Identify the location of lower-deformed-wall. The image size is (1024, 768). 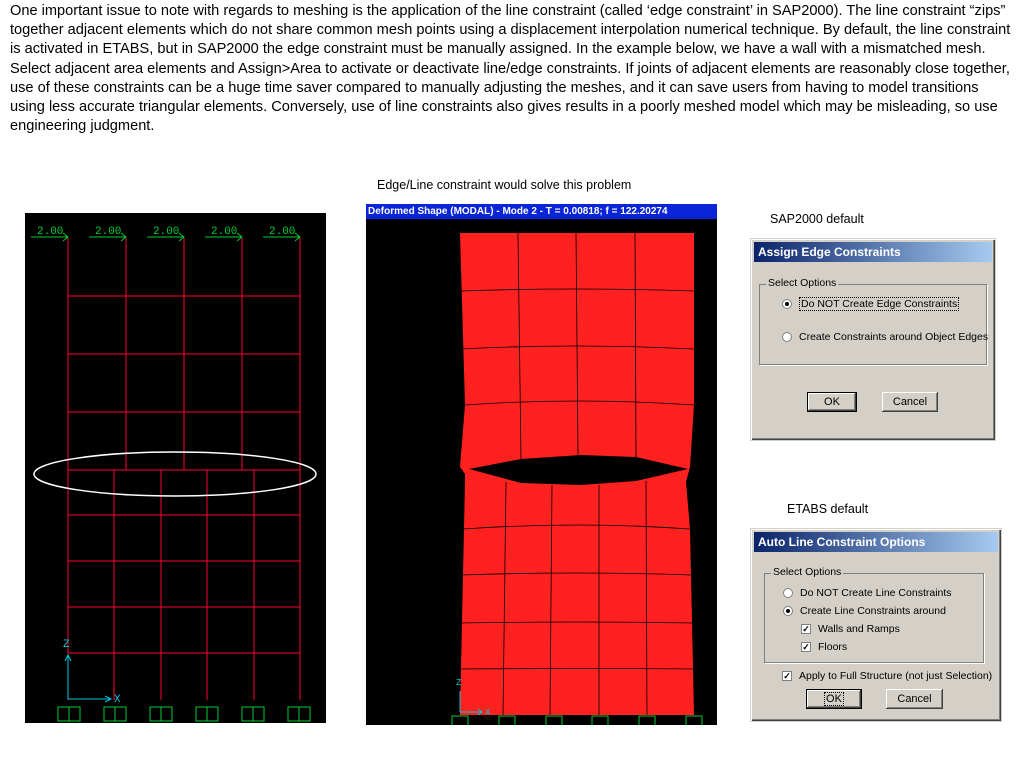
(577, 598).